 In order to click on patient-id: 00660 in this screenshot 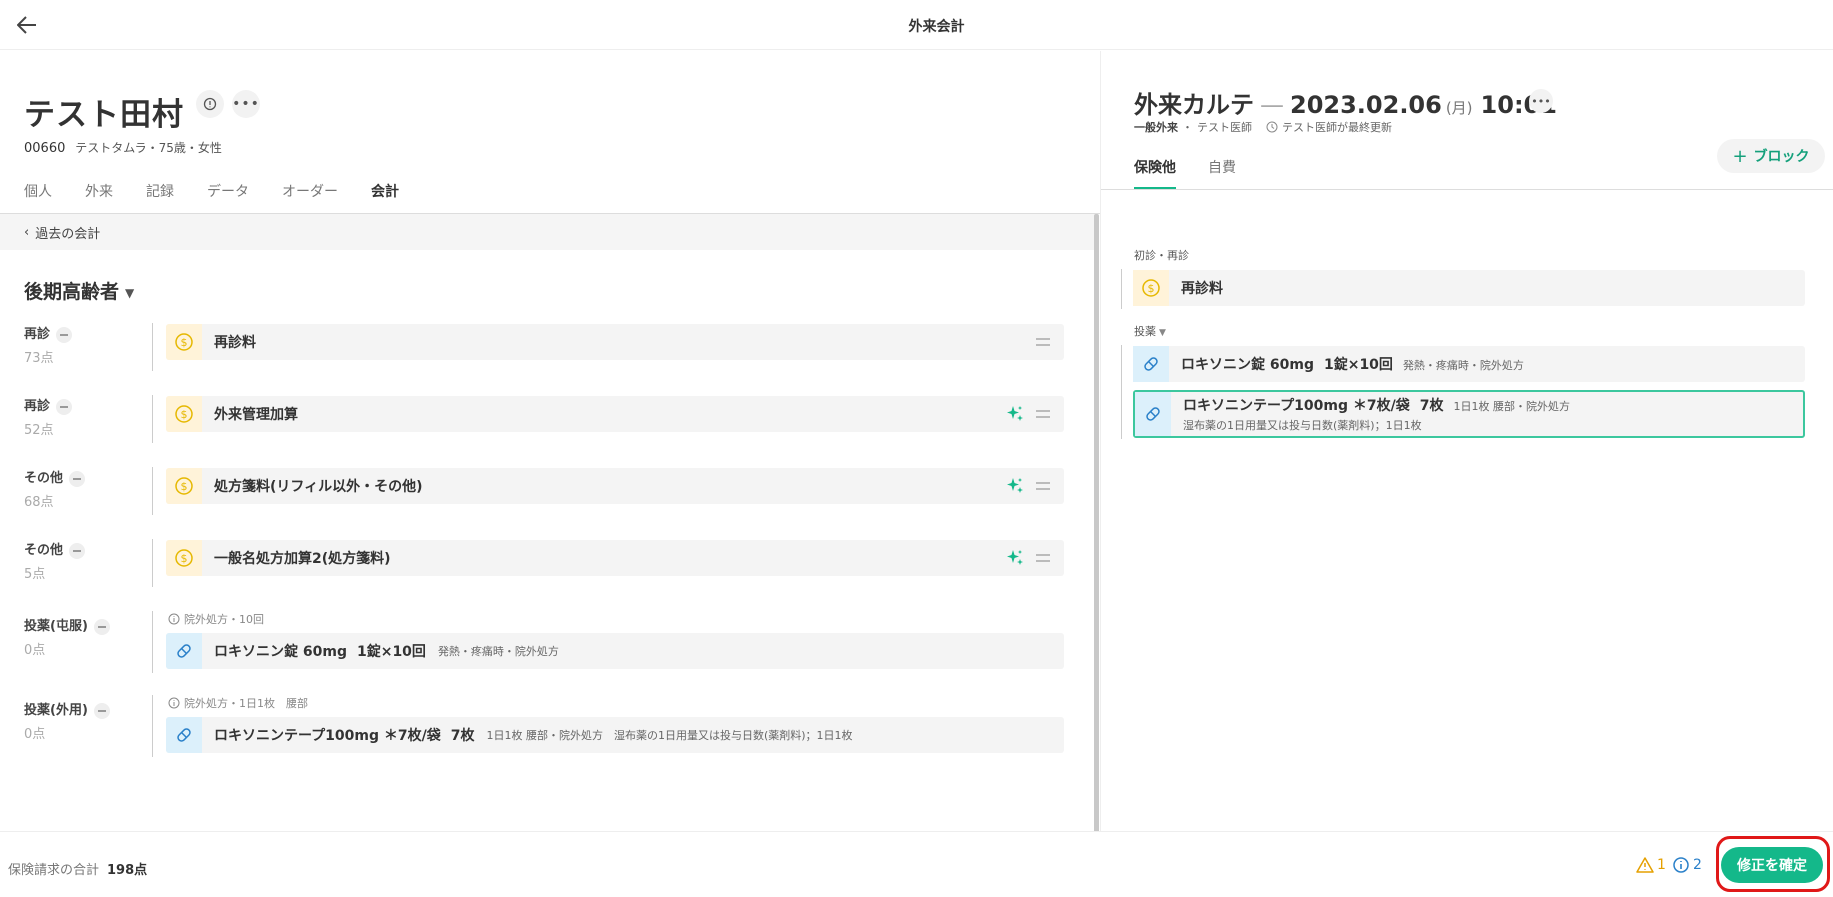, I will do `click(45, 148)`.